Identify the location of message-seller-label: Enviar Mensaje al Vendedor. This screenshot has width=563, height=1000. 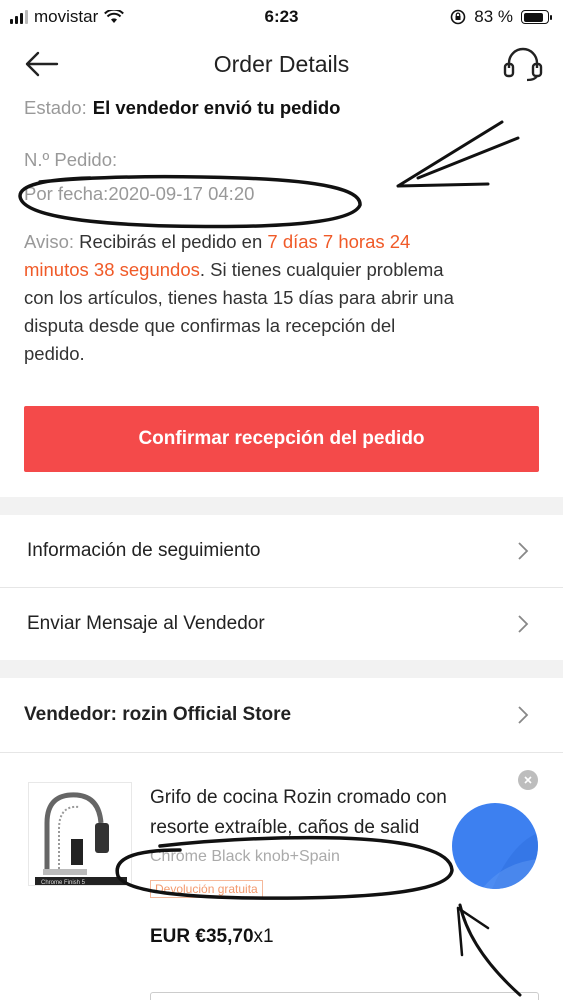
(146, 623).